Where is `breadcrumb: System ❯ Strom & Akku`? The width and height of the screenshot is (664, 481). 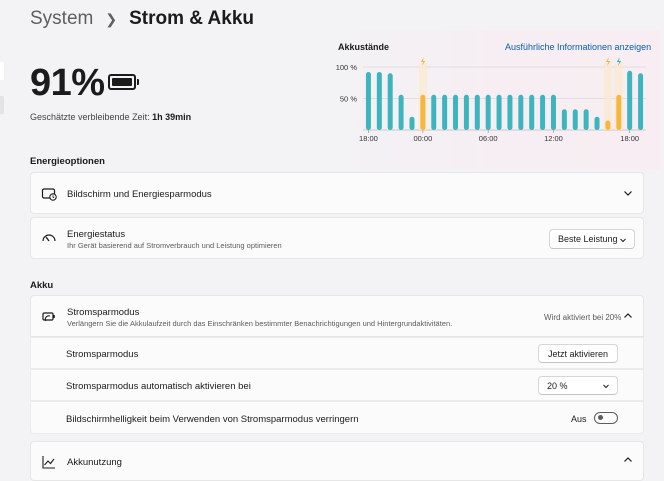
breadcrumb: System ❯ Strom & Akku is located at coordinates (142, 19).